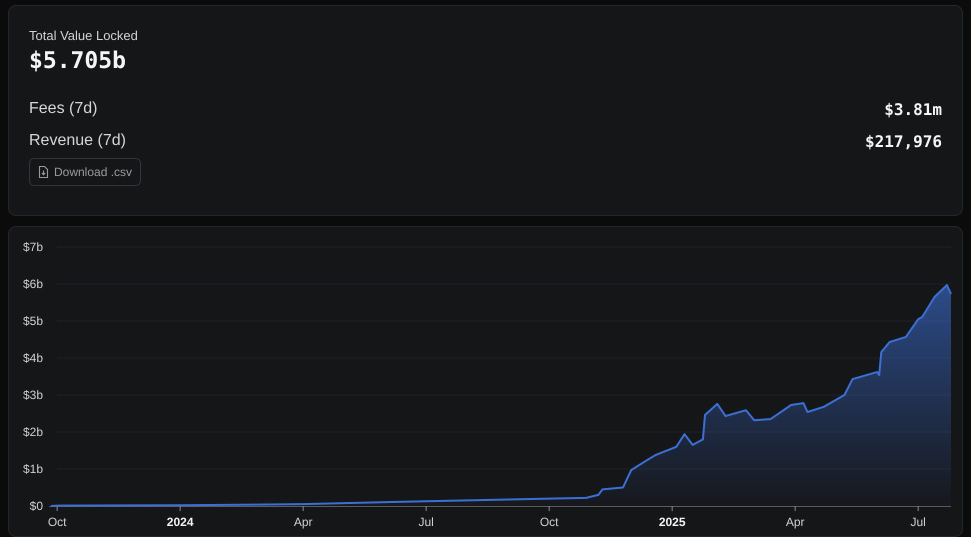 This screenshot has height=537, width=971. Describe the element at coordinates (36, 506) in the screenshot. I see `y-axis-label: $0` at that location.